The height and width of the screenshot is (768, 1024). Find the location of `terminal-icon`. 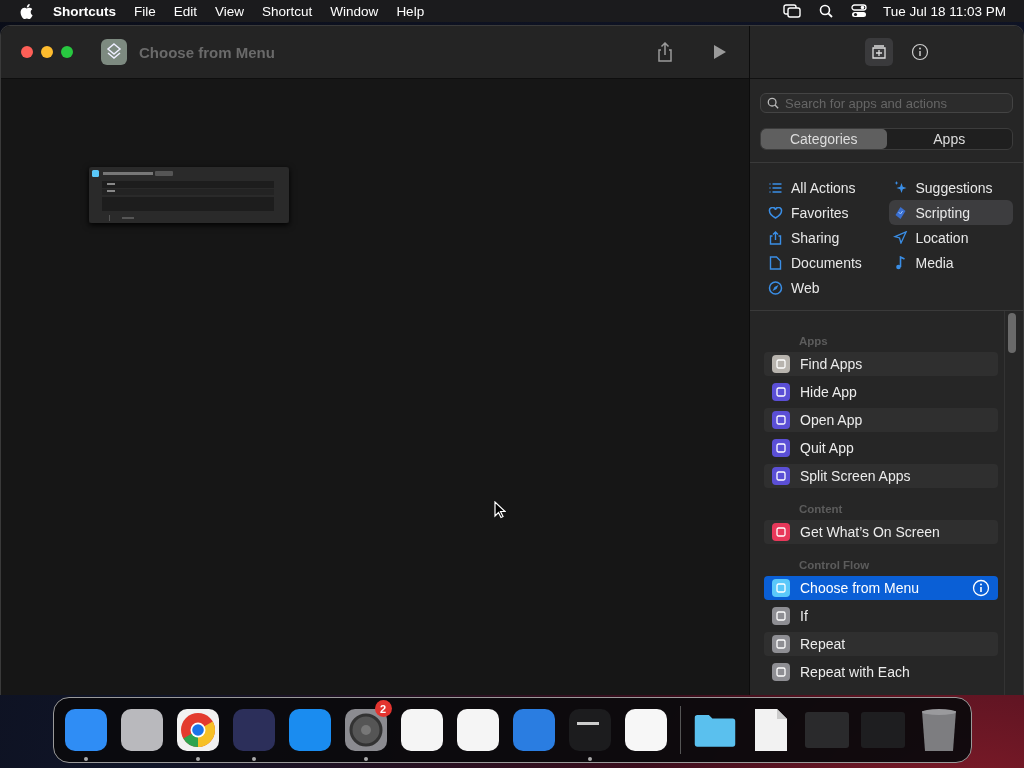

terminal-icon is located at coordinates (589, 730).